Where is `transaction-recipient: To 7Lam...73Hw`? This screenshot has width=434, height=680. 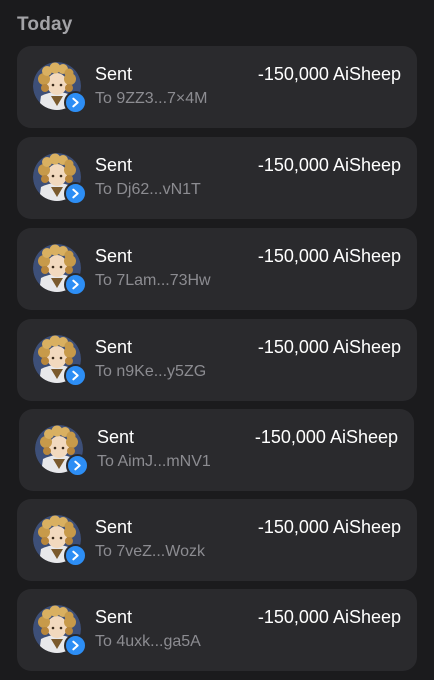 transaction-recipient: To 7Lam...73Hw is located at coordinates (153, 280).